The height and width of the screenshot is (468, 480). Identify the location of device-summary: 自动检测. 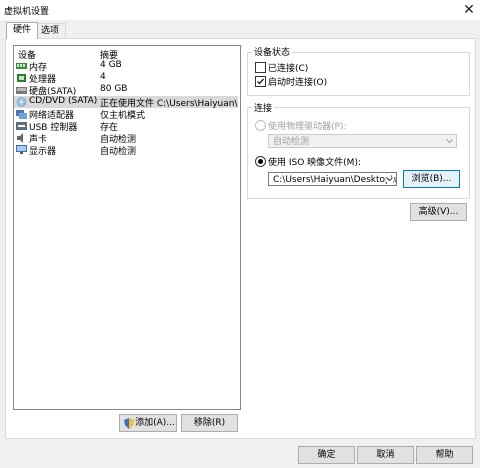
(118, 152).